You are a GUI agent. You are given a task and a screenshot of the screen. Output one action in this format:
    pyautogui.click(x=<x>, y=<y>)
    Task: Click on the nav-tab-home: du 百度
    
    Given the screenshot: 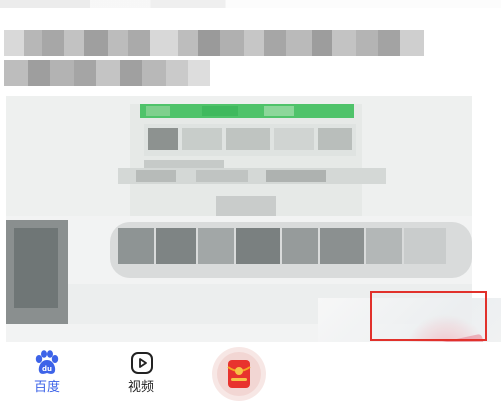 What is the action you would take?
    pyautogui.click(x=47, y=373)
    